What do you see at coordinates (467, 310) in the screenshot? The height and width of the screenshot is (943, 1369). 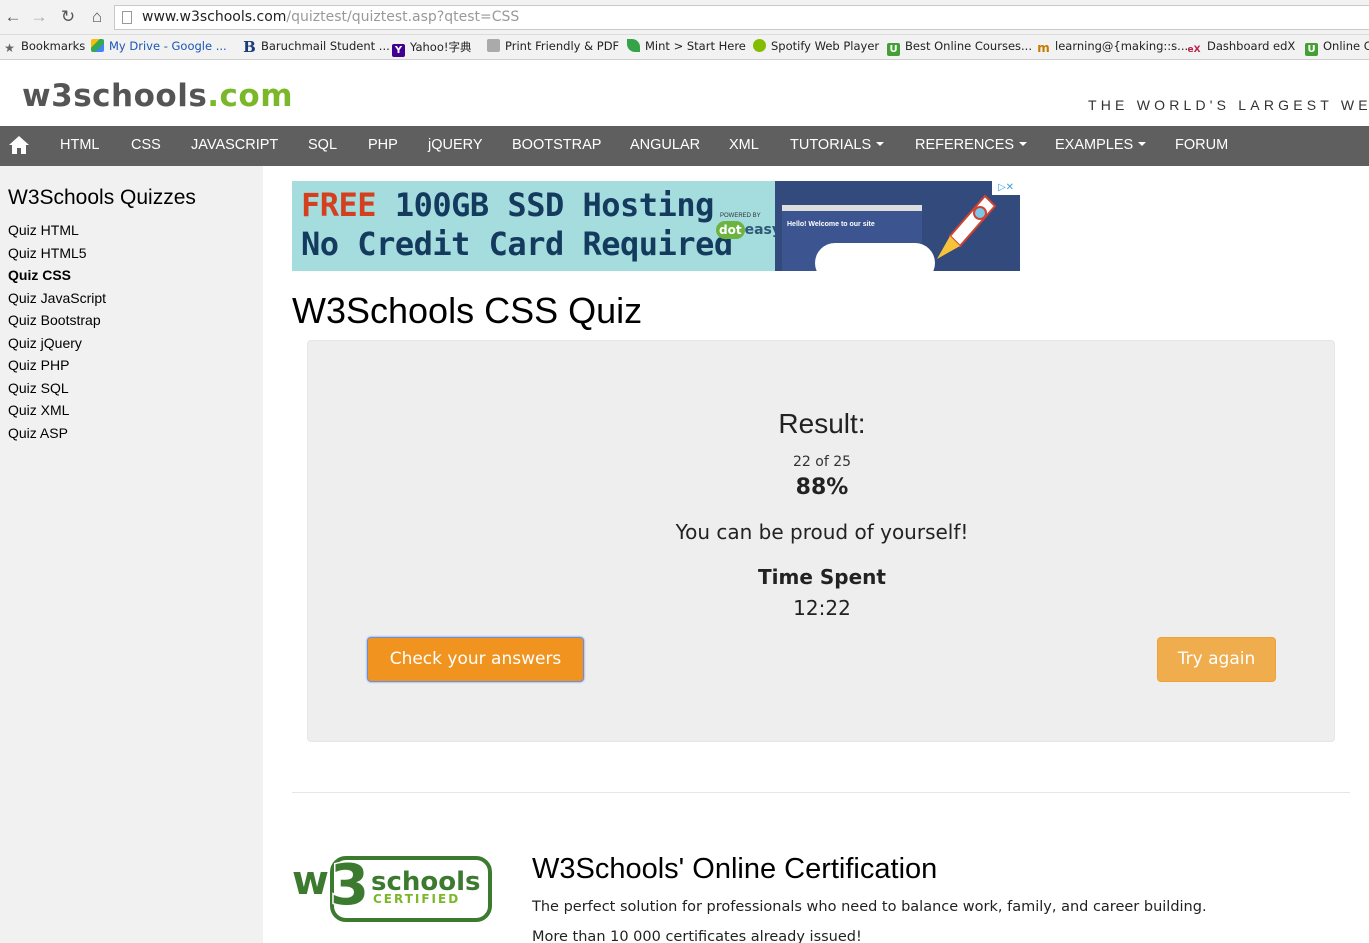 I see `page-title: W3Schools CSS Quiz` at bounding box center [467, 310].